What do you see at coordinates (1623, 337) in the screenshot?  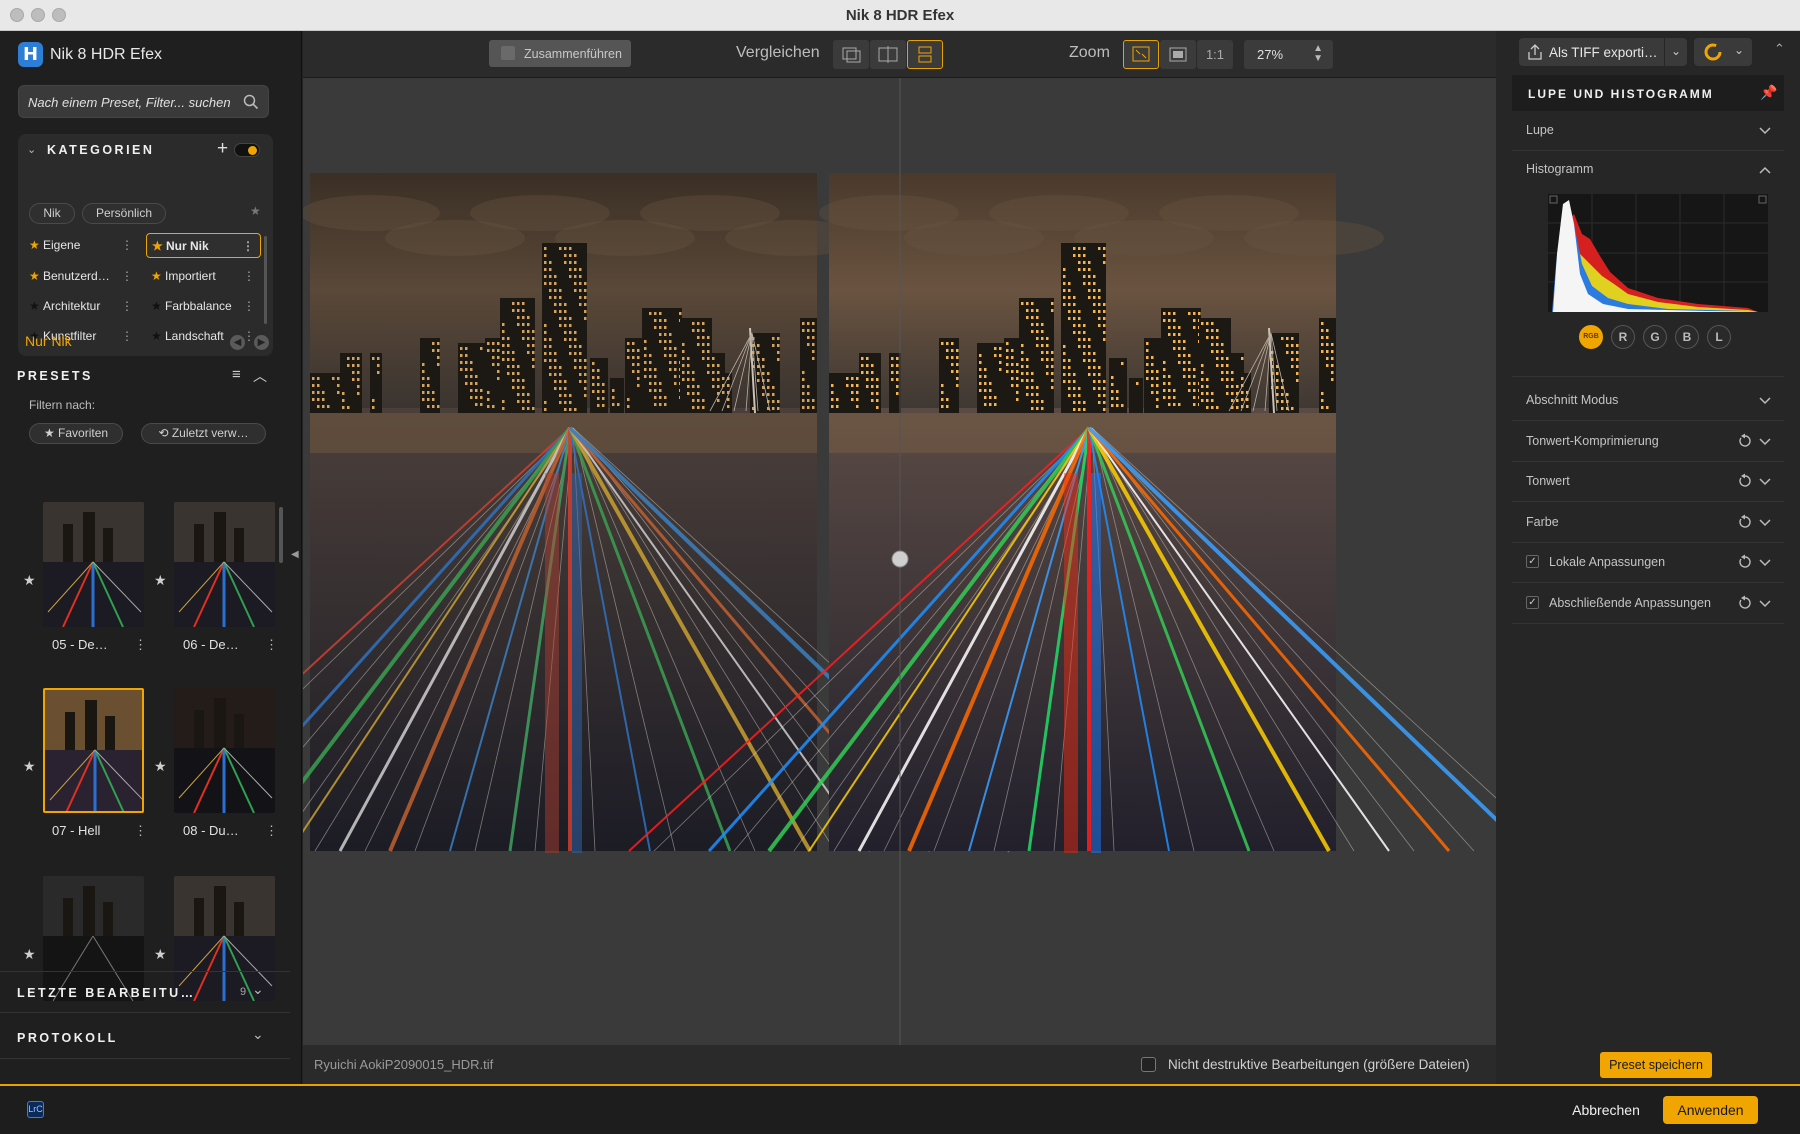 I see `channel-r-button: R` at bounding box center [1623, 337].